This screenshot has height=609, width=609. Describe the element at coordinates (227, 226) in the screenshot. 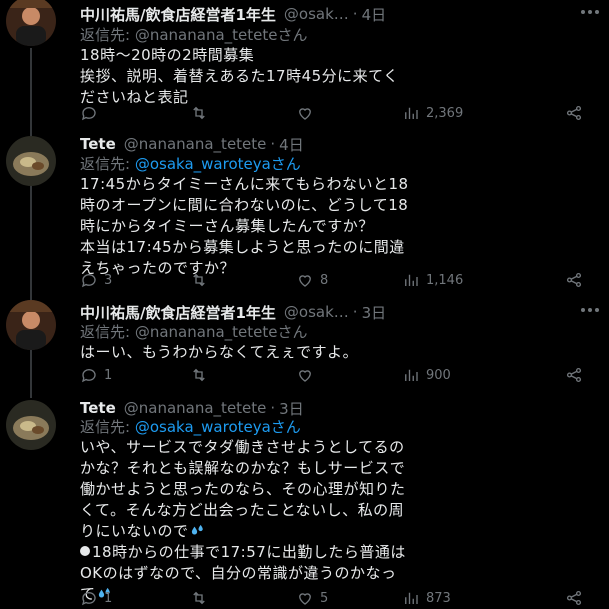

I see `text-line: 時にからタイミーさん募集したんですか？` at that location.